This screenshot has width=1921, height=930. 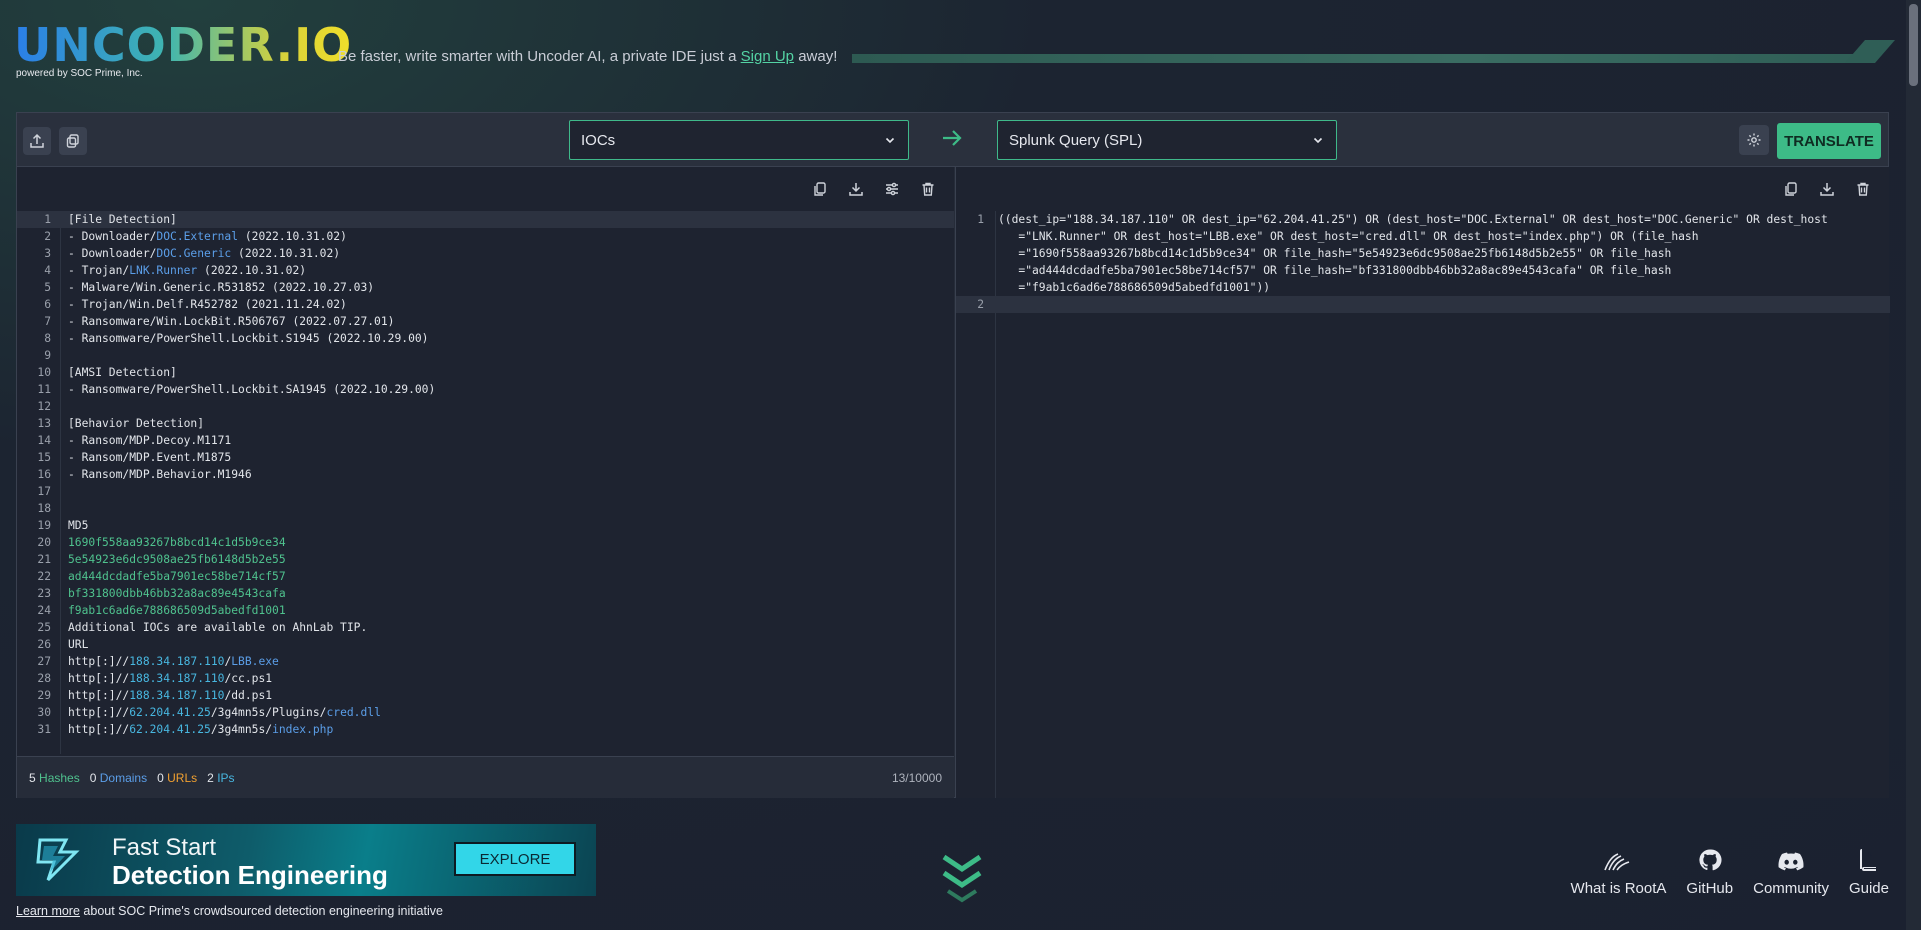 What do you see at coordinates (962, 881) in the screenshot?
I see `scroll-down-icon` at bounding box center [962, 881].